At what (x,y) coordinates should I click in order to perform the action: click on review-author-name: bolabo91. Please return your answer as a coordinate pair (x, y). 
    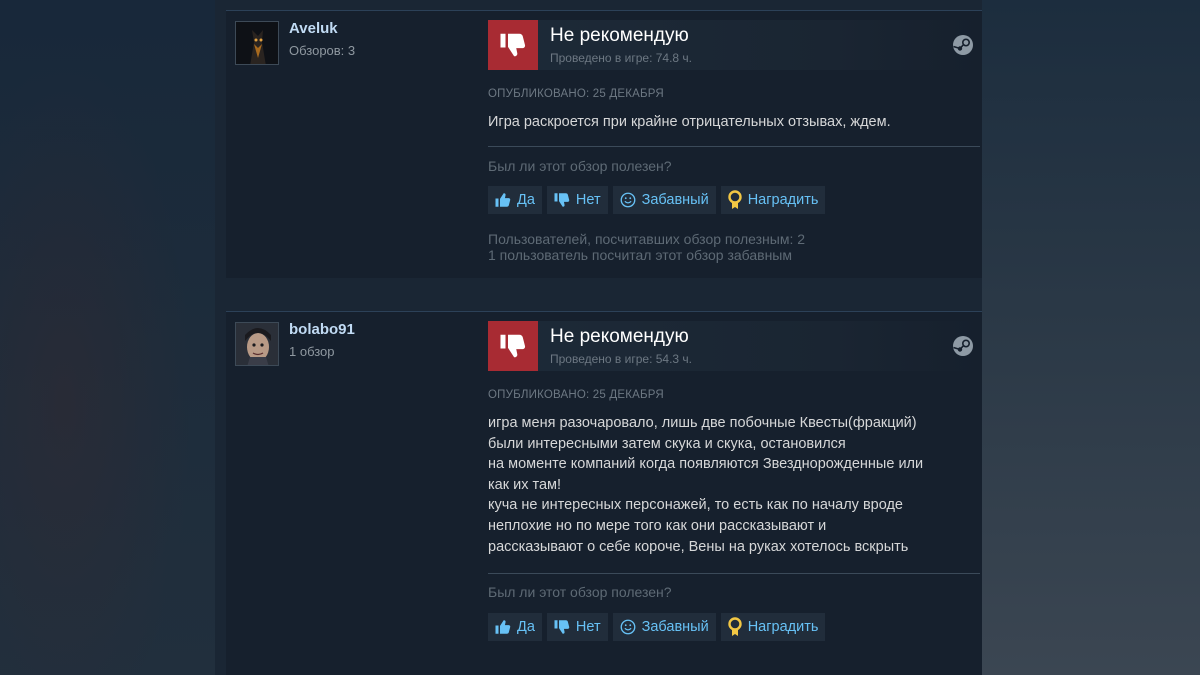
    Looking at the image, I should click on (322, 329).